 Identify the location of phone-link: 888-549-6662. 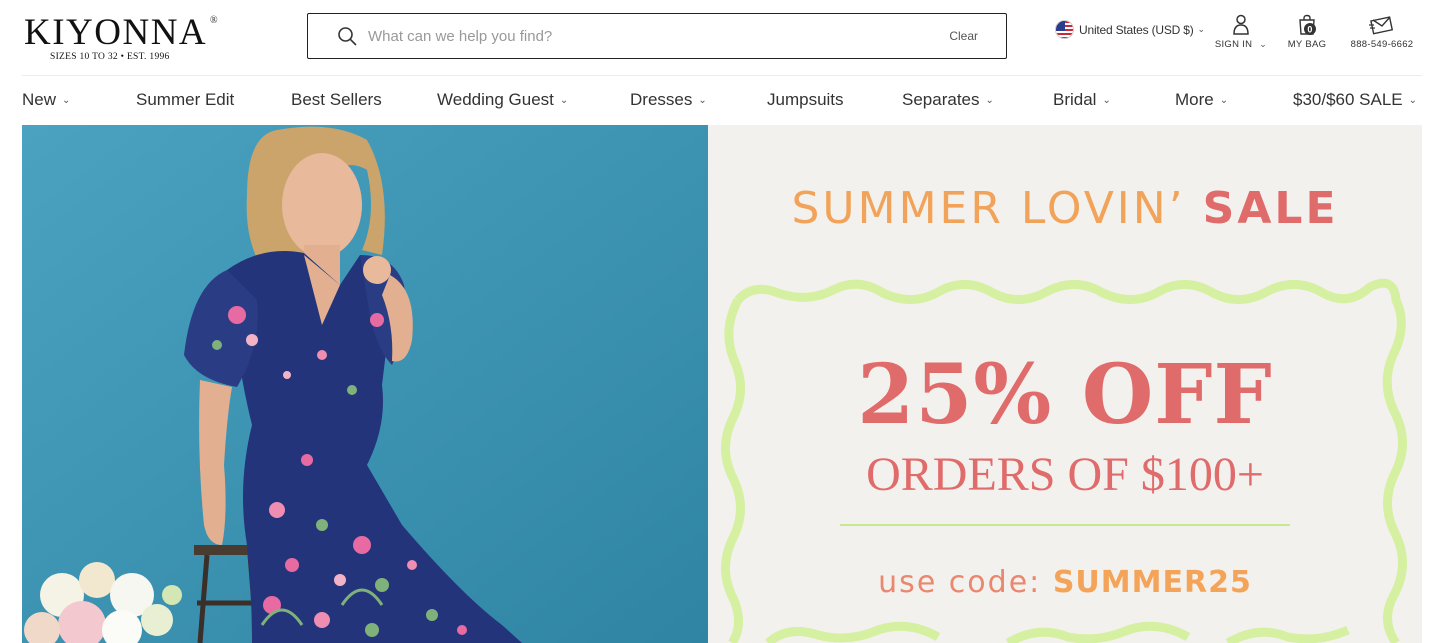
(1382, 32).